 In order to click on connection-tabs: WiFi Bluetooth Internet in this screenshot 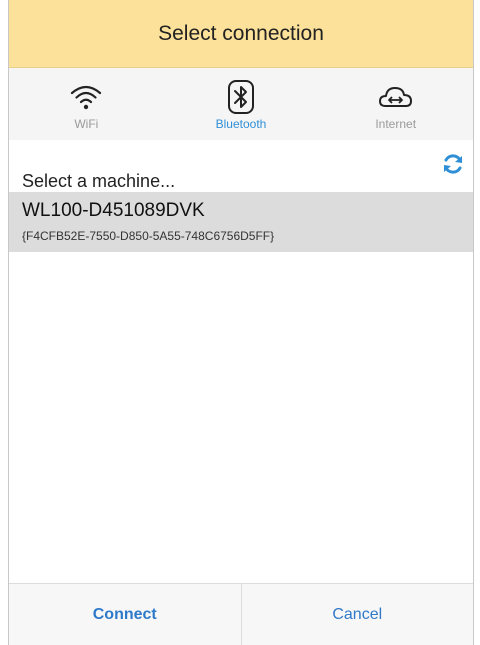, I will do `click(241, 104)`.